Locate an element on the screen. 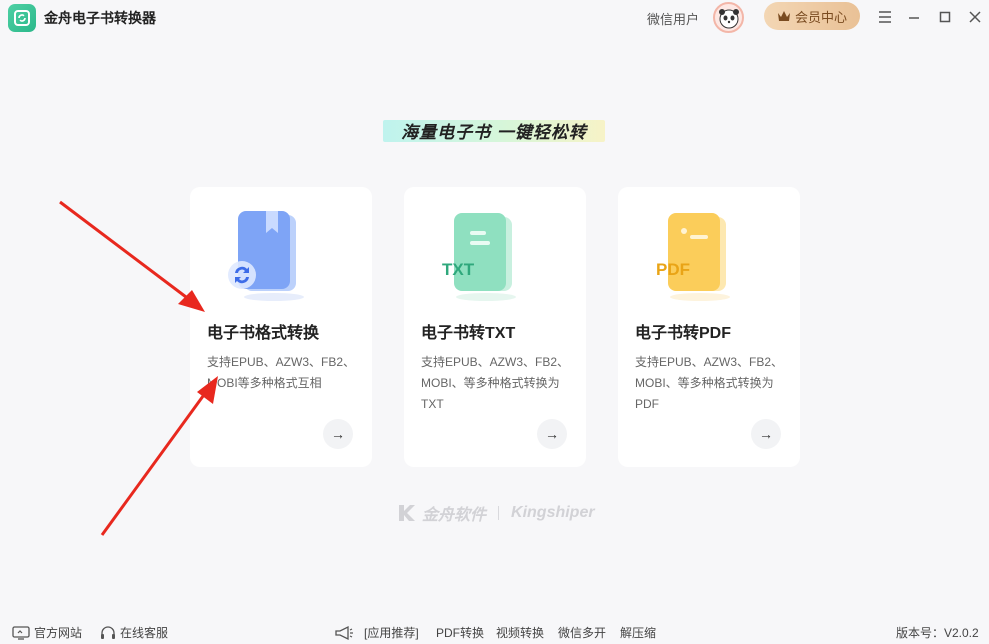 Image resolution: width=989 pixels, height=644 pixels. card-title: 电子书格式转换 is located at coordinates (263, 333).